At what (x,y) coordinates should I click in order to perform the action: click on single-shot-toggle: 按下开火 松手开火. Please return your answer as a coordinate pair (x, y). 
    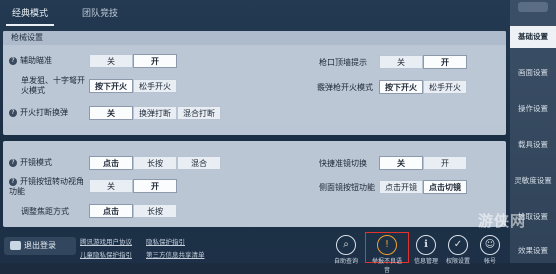
    Looking at the image, I should click on (133, 86).